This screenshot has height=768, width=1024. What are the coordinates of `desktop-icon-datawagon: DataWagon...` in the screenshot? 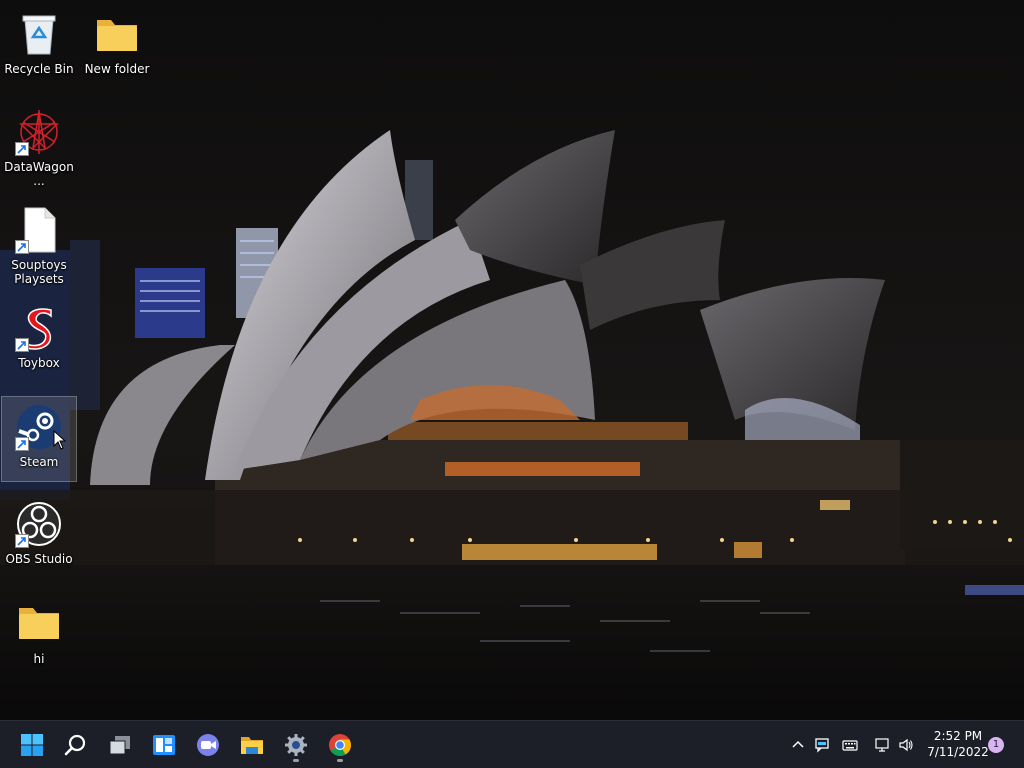 It's located at (39, 145).